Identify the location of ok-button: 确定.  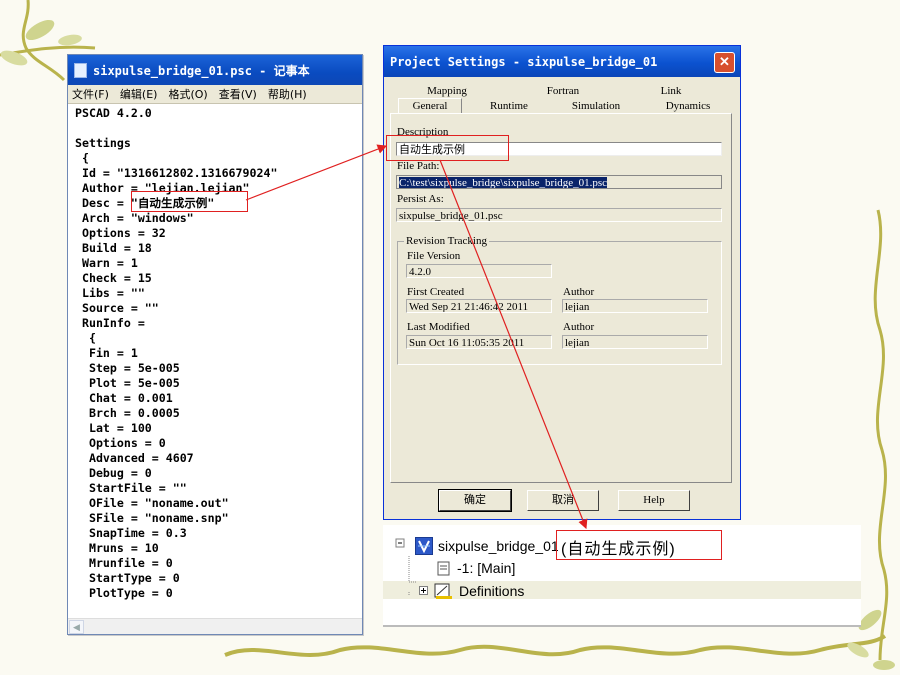
(475, 500).